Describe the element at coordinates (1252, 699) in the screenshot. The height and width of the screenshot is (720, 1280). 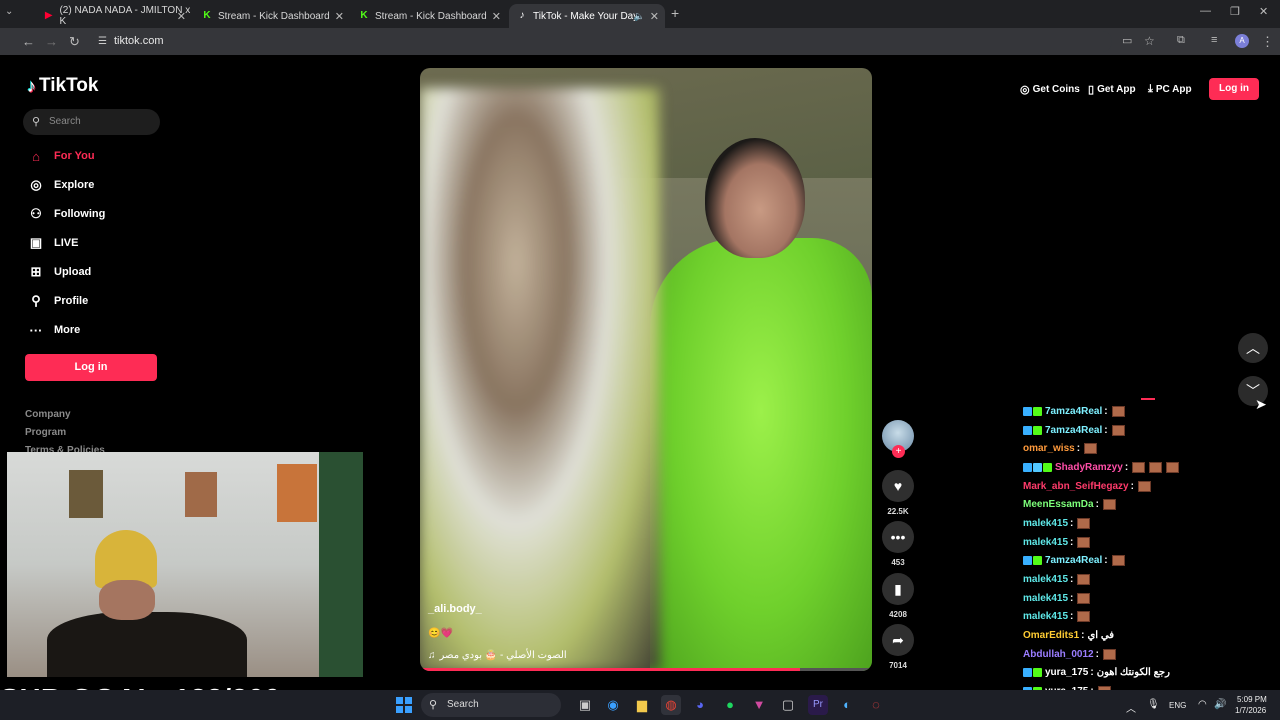
I see `clock-time: 5:09 PM` at that location.